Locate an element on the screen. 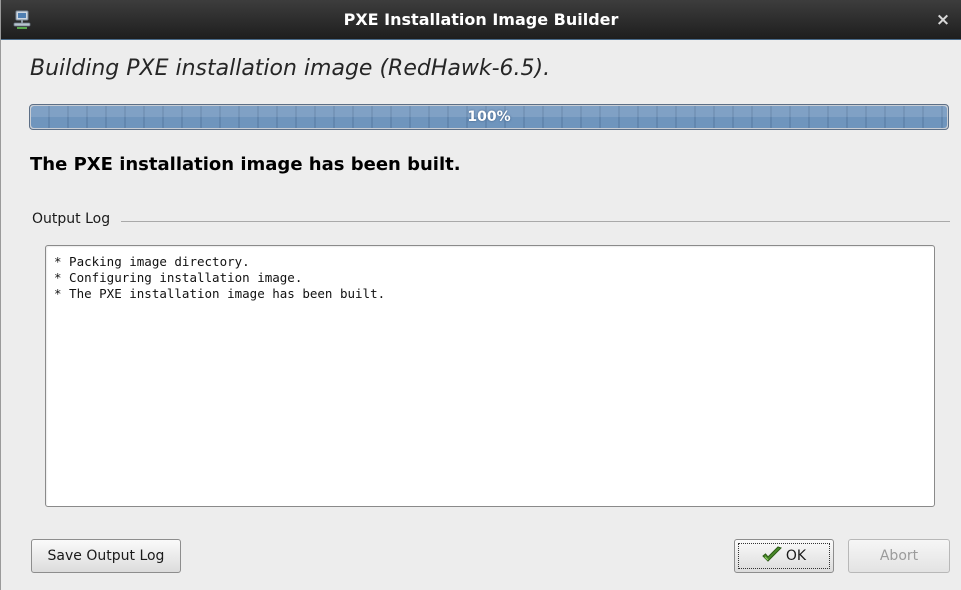 The width and height of the screenshot is (961, 590). window-title: PXE Installation Image Builder is located at coordinates (481, 19).